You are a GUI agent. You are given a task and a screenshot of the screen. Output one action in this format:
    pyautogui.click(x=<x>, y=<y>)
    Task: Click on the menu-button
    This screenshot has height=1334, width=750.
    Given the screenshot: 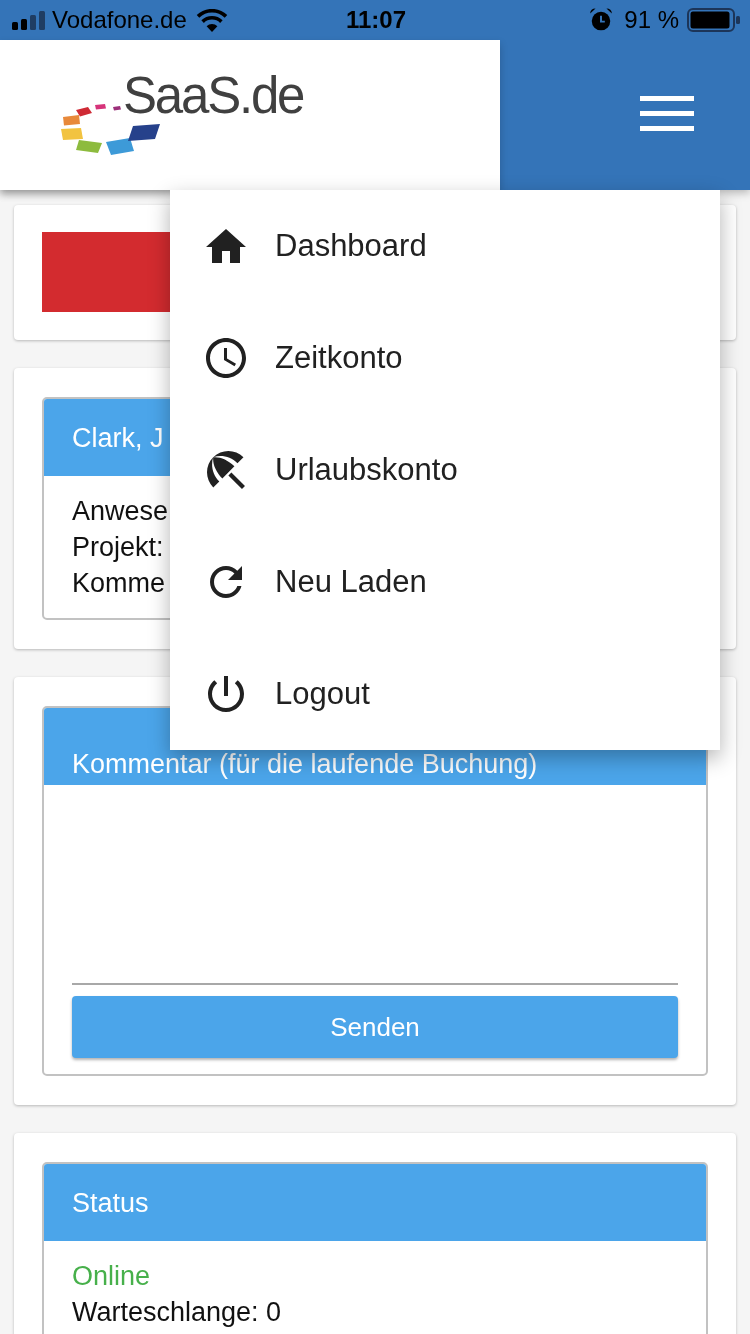 What is the action you would take?
    pyautogui.click(x=667, y=113)
    